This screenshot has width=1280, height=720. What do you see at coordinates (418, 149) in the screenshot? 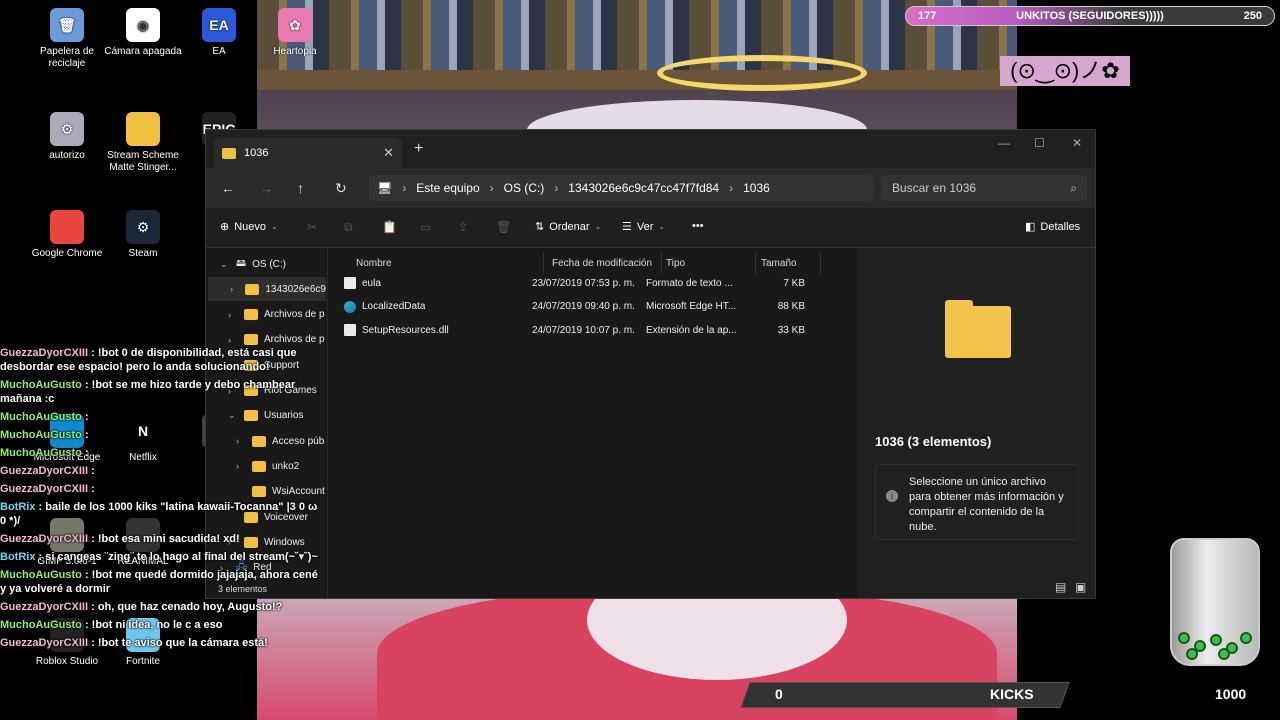
I see `new-tab-button: +` at bounding box center [418, 149].